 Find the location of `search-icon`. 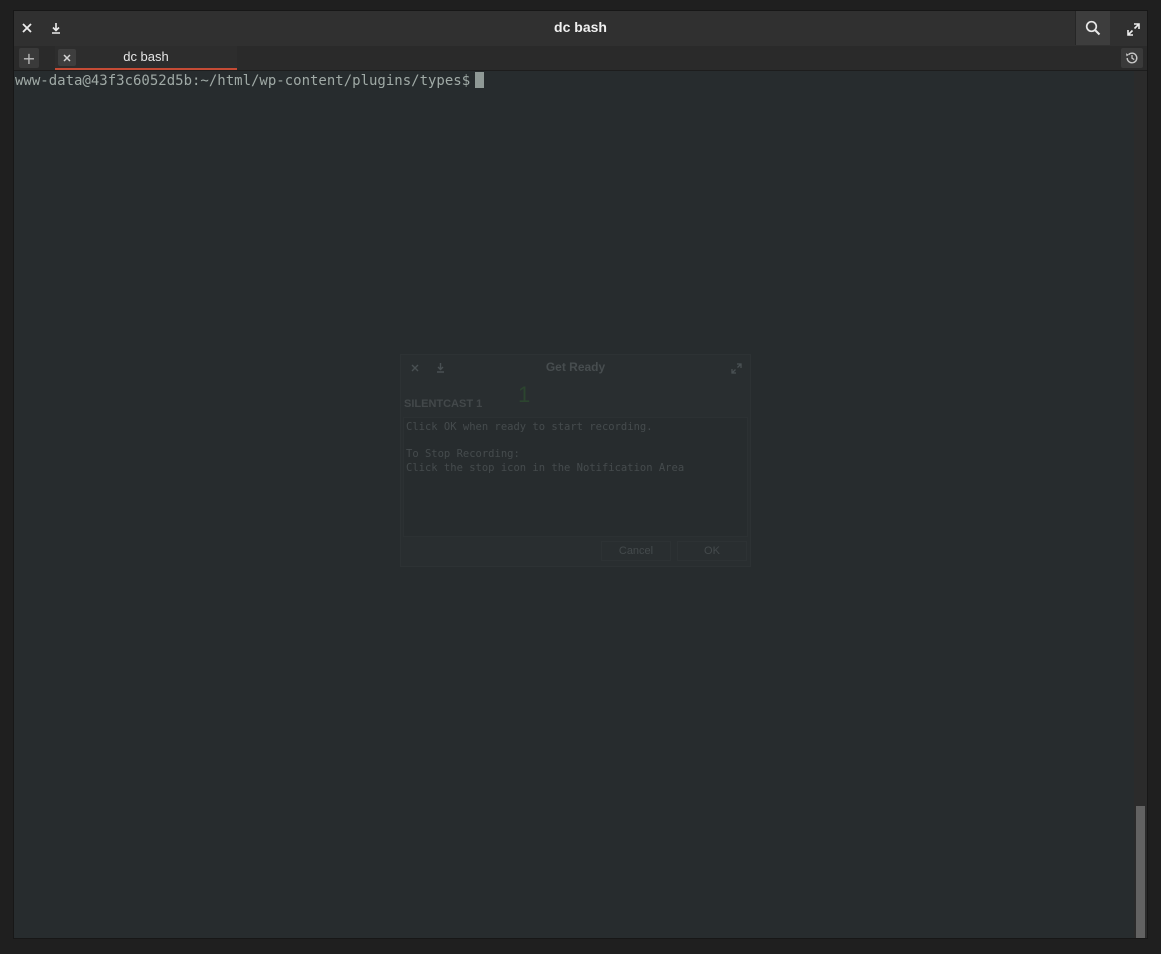

search-icon is located at coordinates (1093, 28).